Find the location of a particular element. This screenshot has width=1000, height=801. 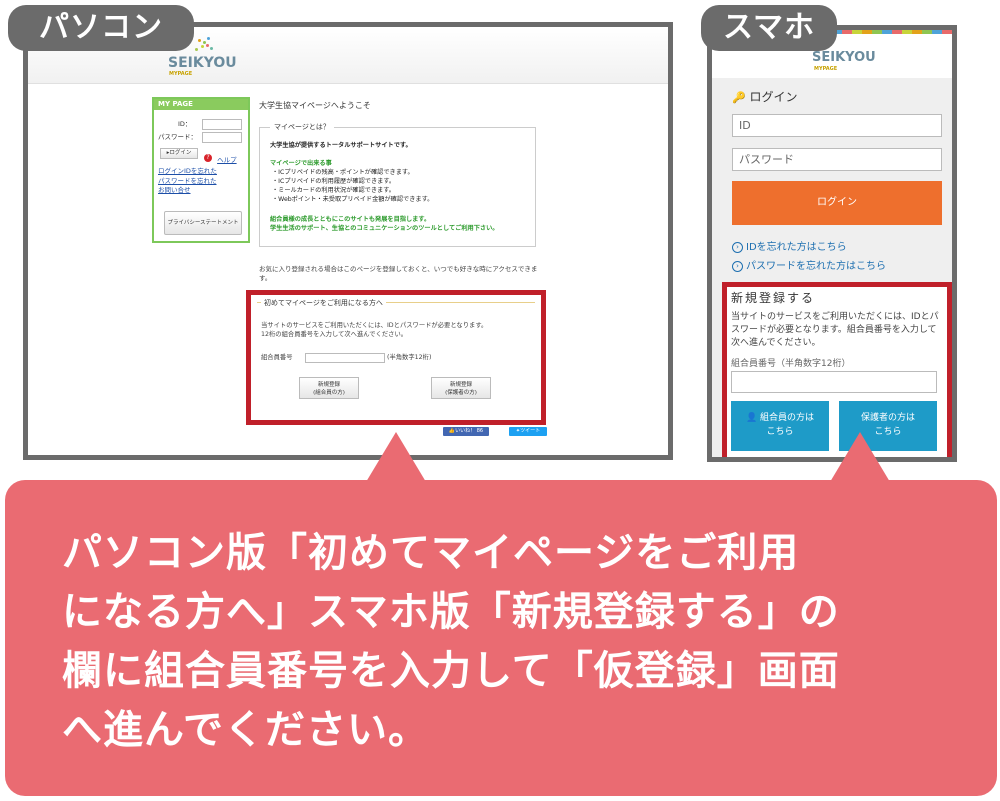

sp-login-title: 🔑 ログイン is located at coordinates (765, 96).